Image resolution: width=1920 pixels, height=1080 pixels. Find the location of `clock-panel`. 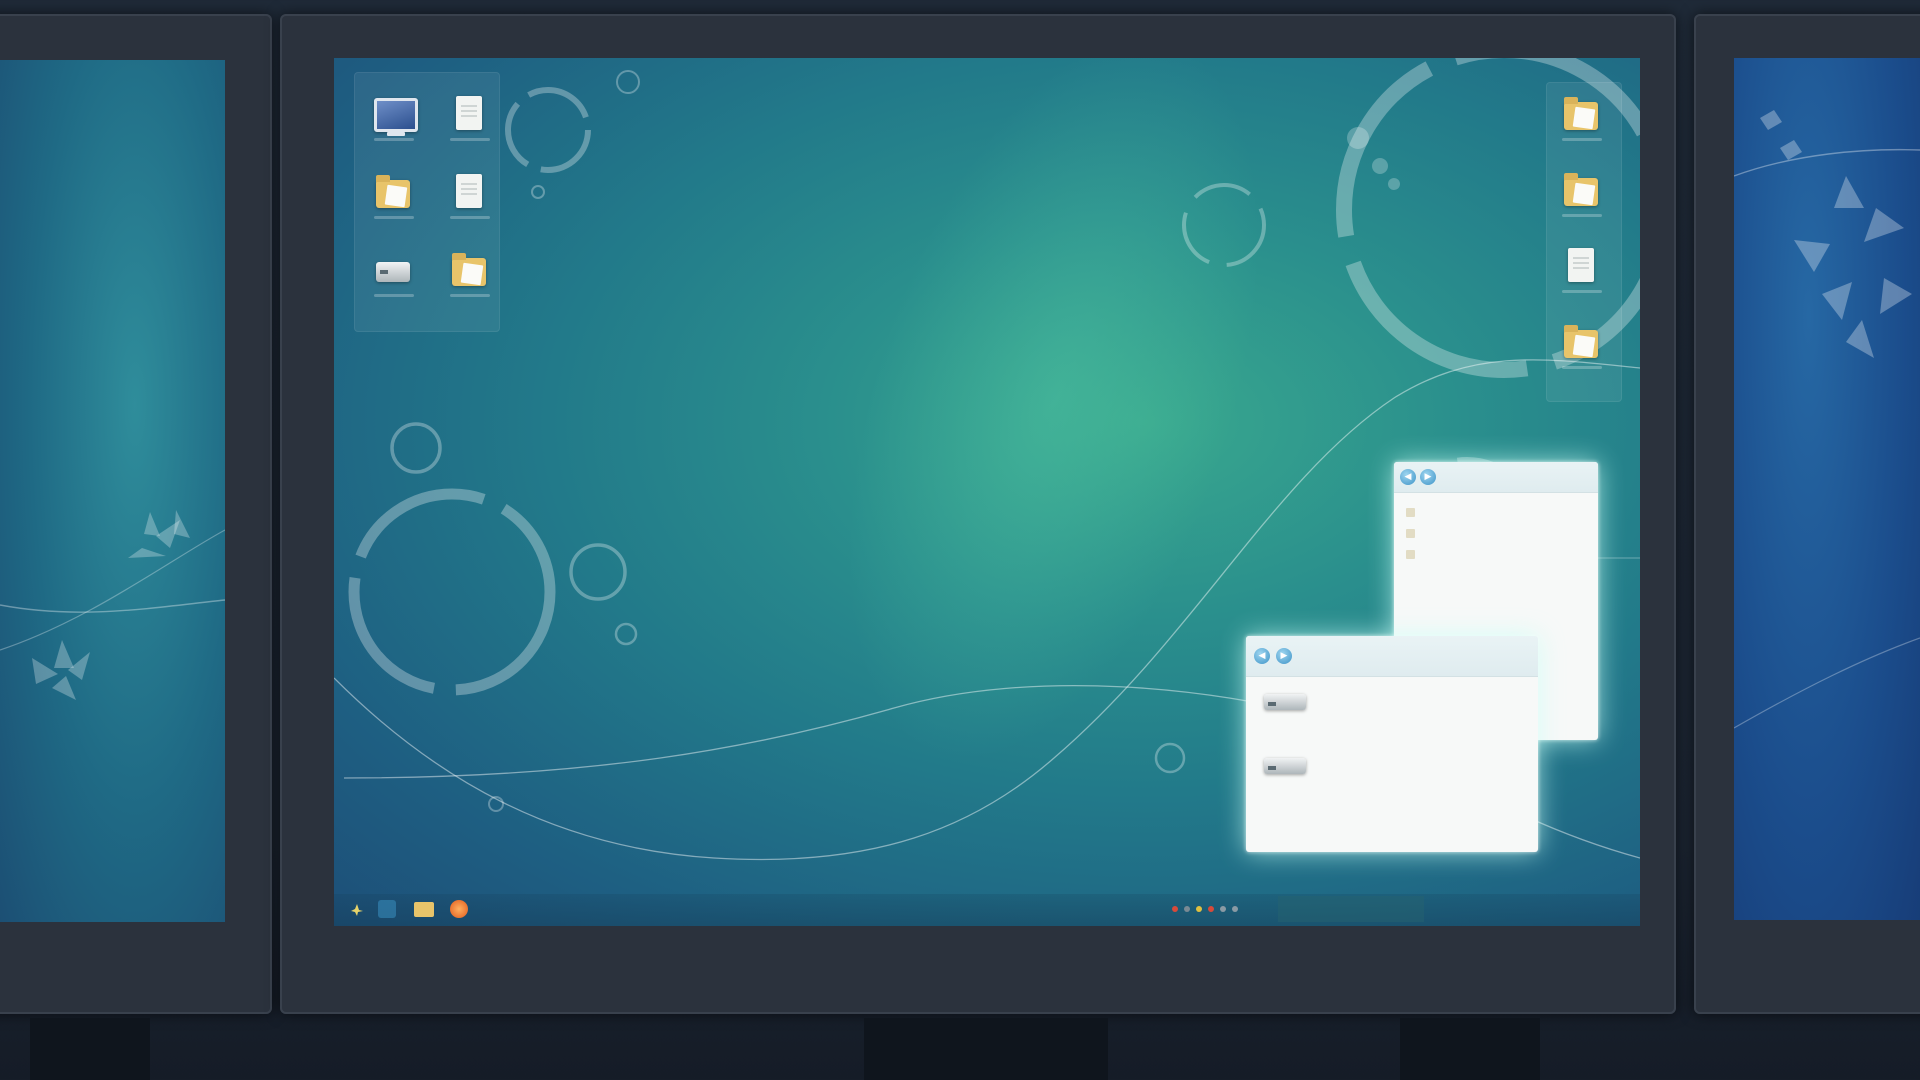

clock-panel is located at coordinates (1351, 909).